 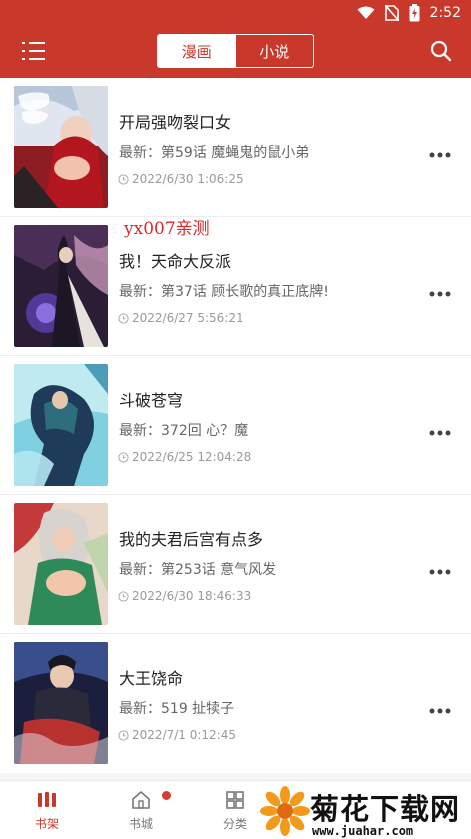 What do you see at coordinates (47, 799) in the screenshot?
I see `bookshelf-icon` at bounding box center [47, 799].